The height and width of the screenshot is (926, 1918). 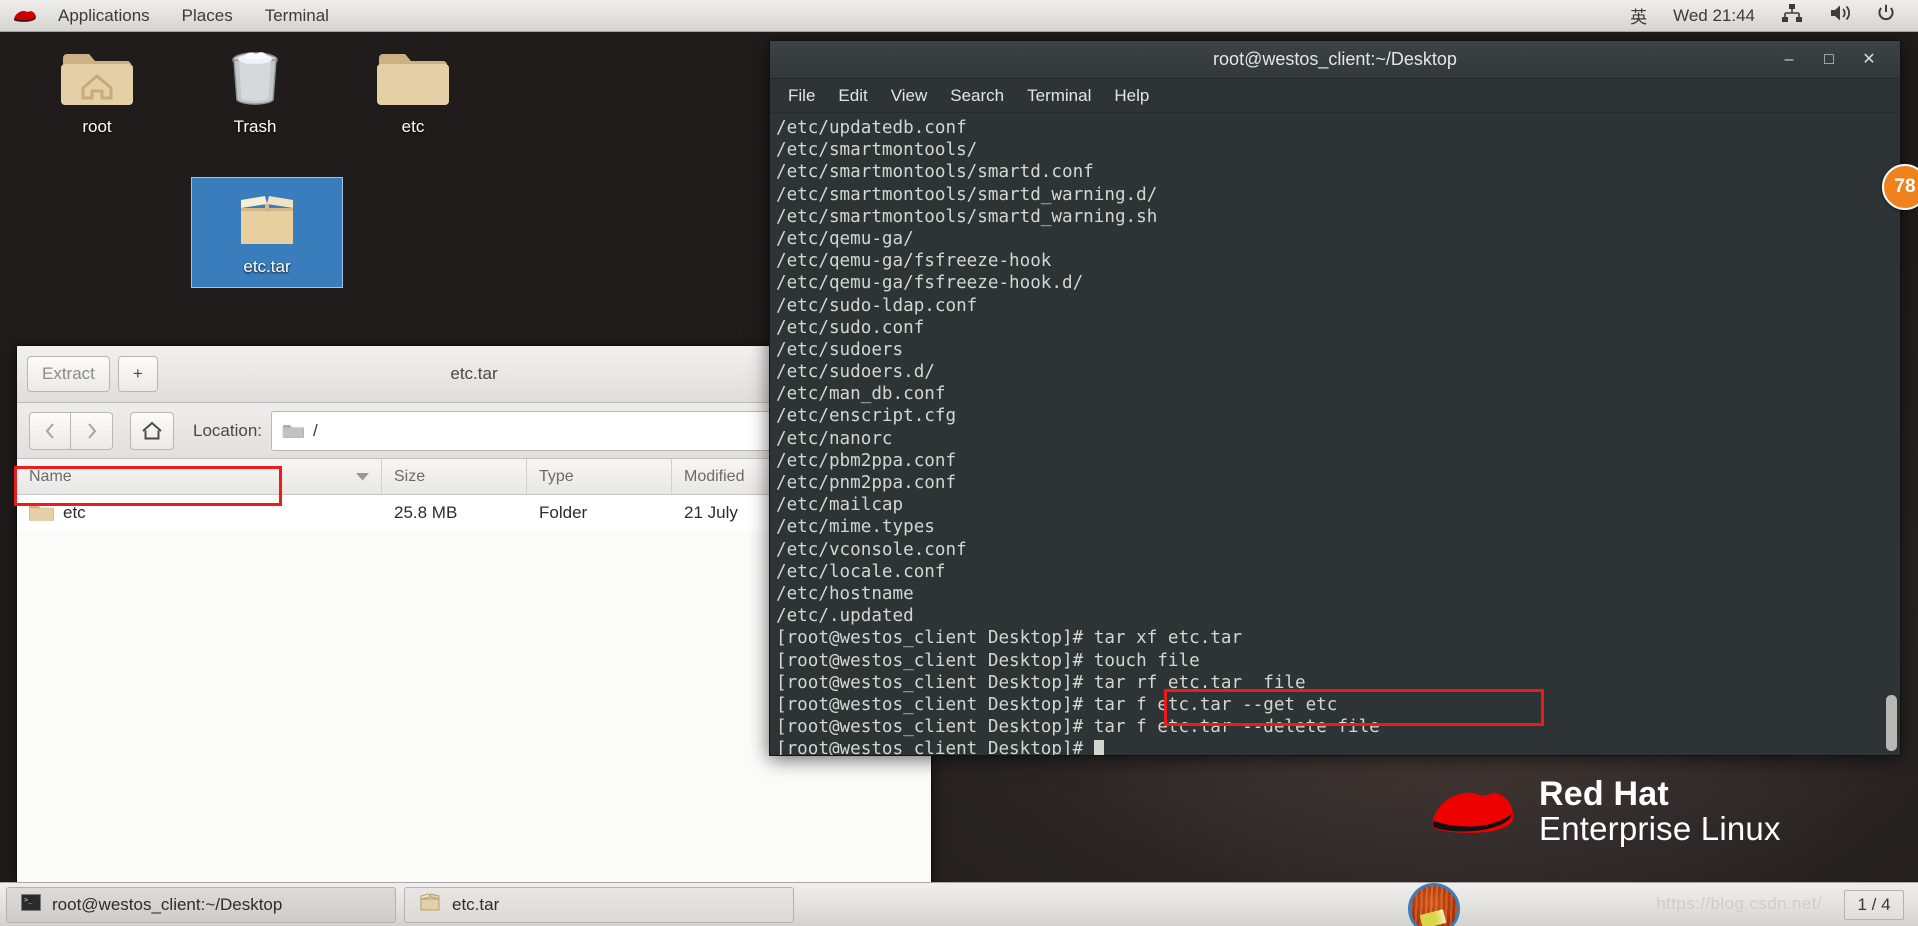 What do you see at coordinates (959, 16) in the screenshot?
I see `top-panel: Applications Places Terminal 英 Wed 21:44` at bounding box center [959, 16].